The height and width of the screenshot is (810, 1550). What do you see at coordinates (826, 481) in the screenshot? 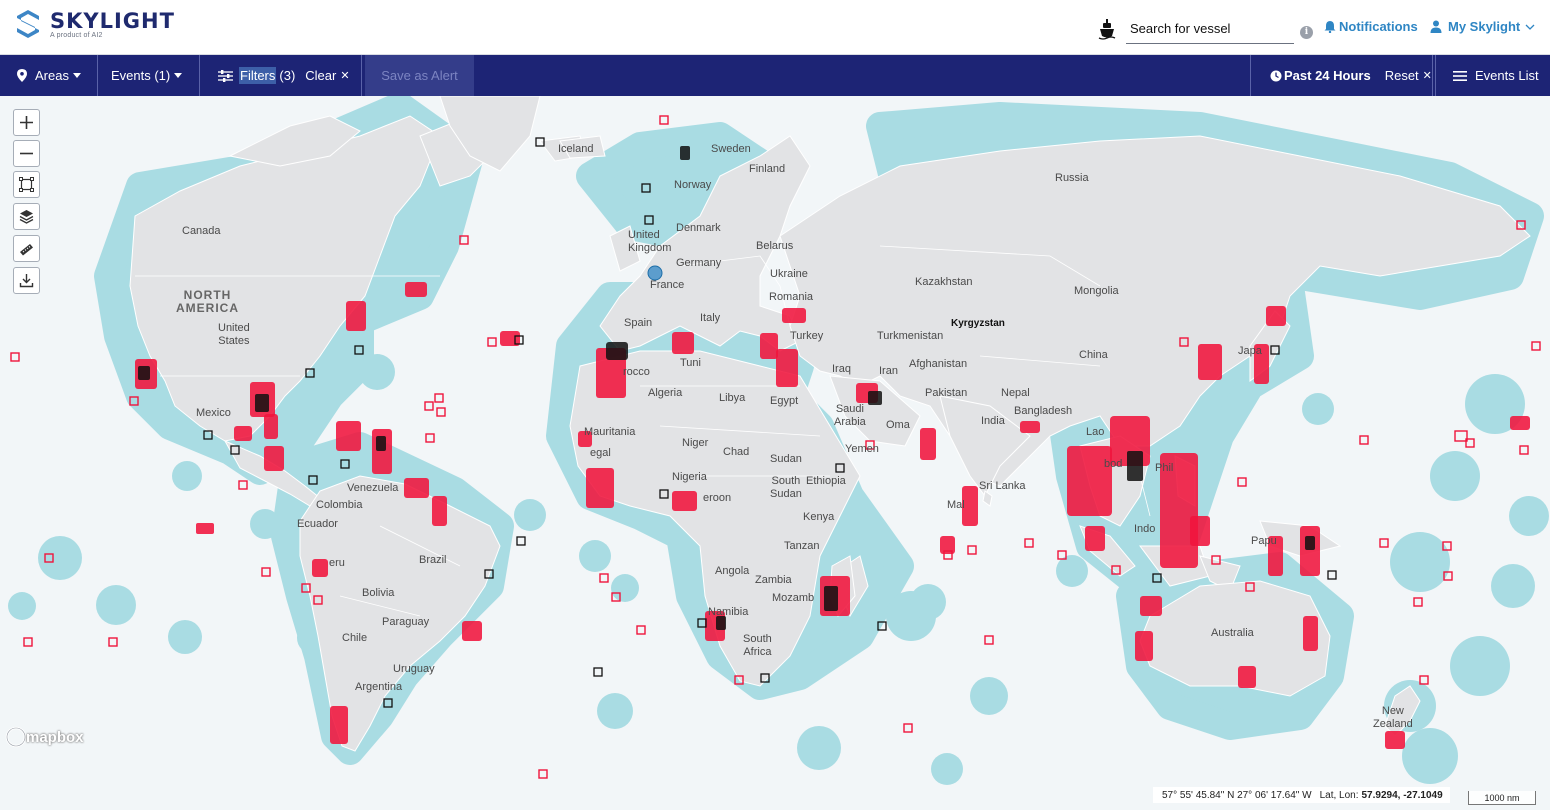
I see `label-ethiopia: Ethiopia` at bounding box center [826, 481].